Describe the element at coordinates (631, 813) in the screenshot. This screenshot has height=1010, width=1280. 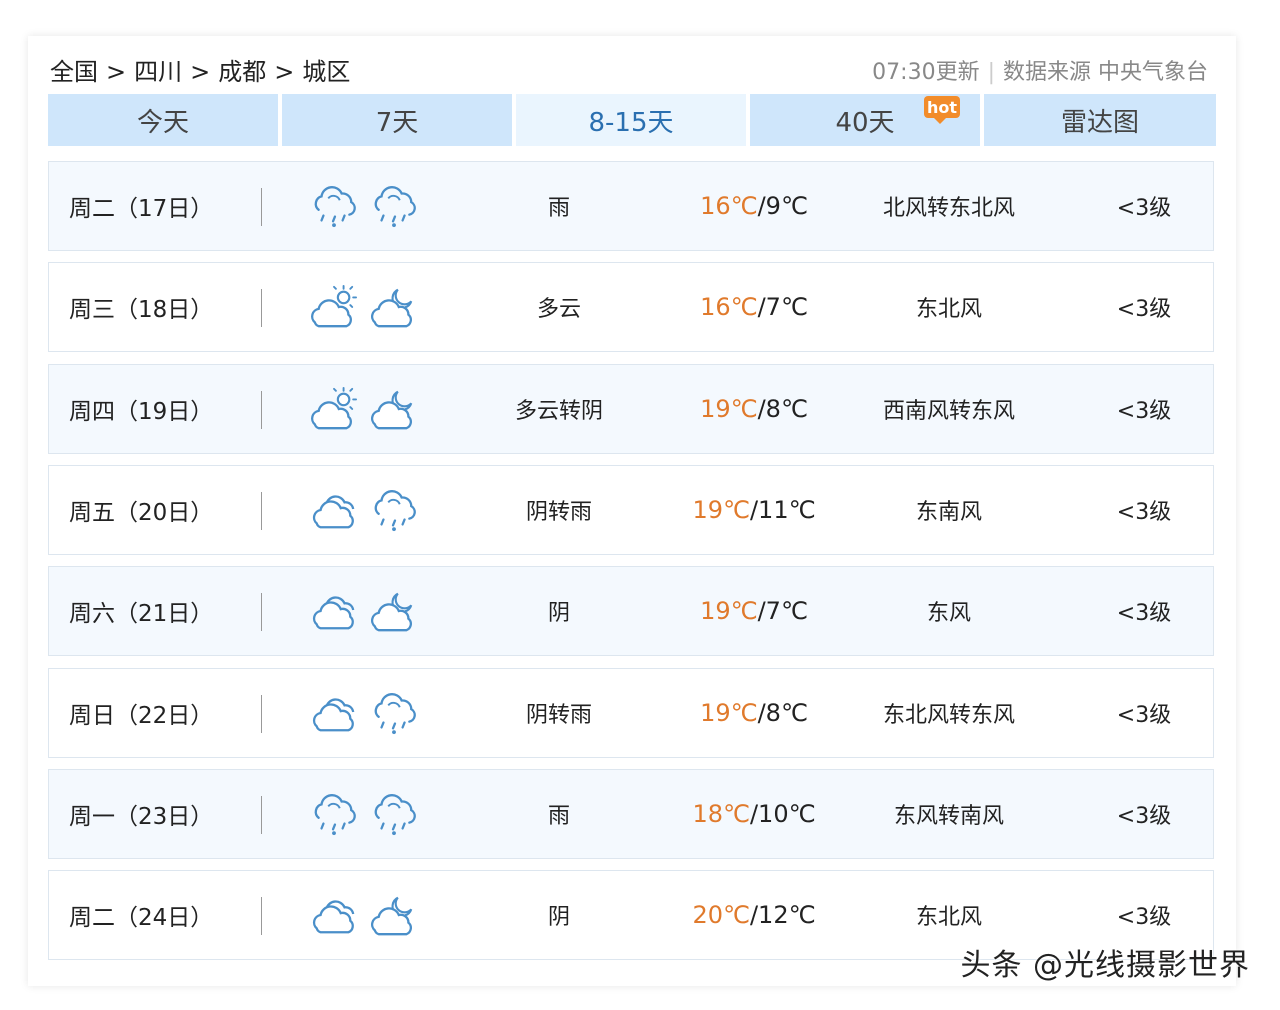
I see `forecast-row: 周一（23日） 雨 18℃/10℃ 东风转南风 <3级` at that location.